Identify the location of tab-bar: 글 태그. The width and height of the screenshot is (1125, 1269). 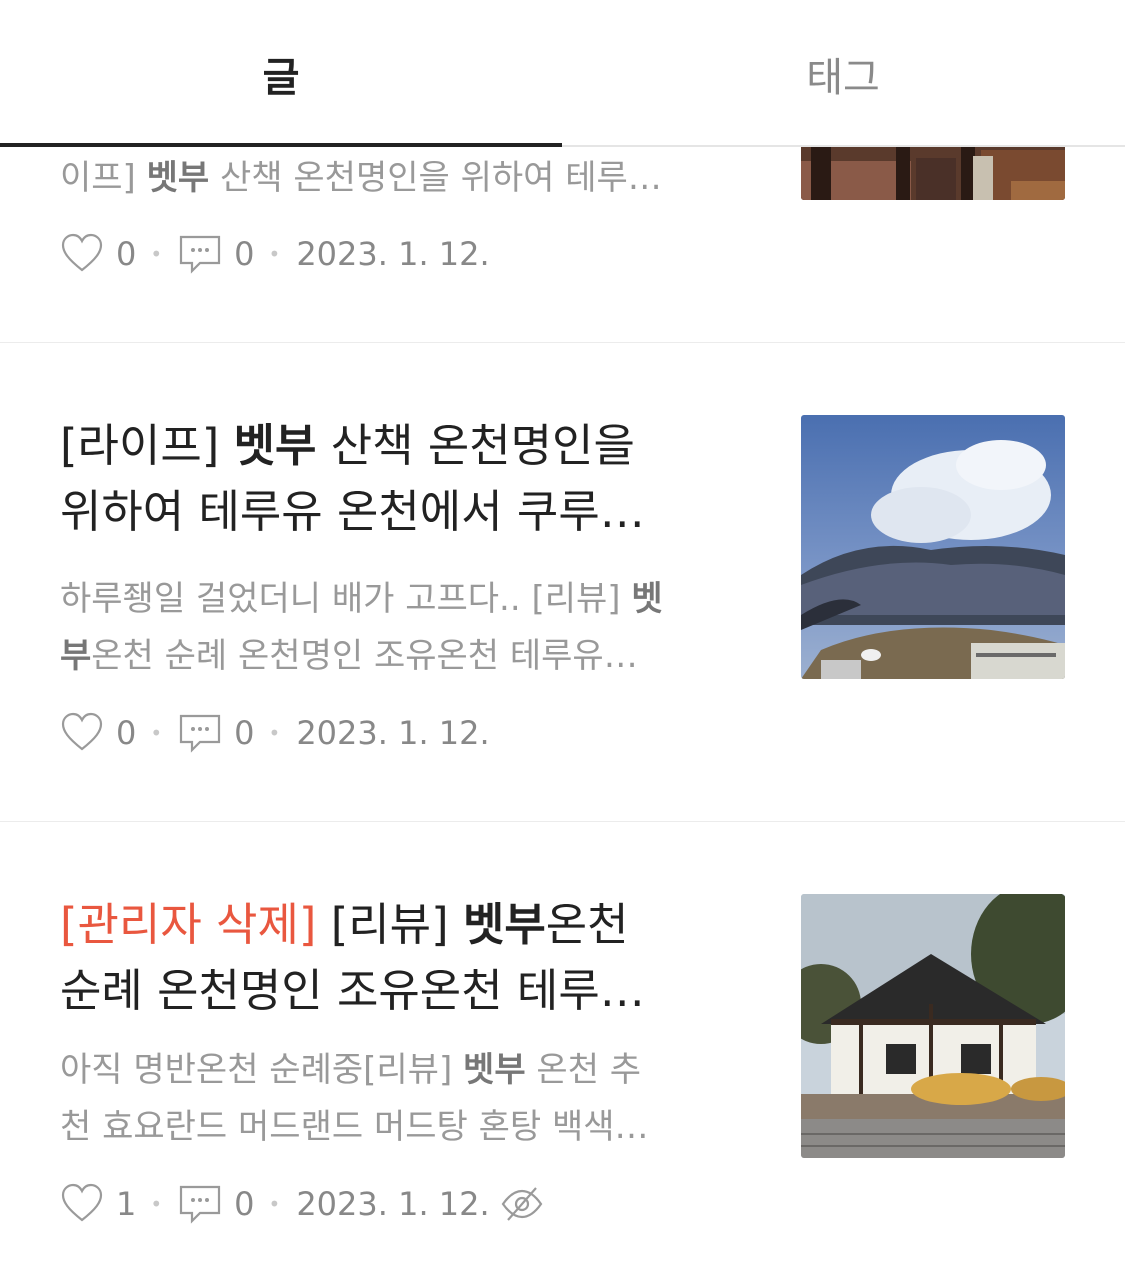
(562, 73).